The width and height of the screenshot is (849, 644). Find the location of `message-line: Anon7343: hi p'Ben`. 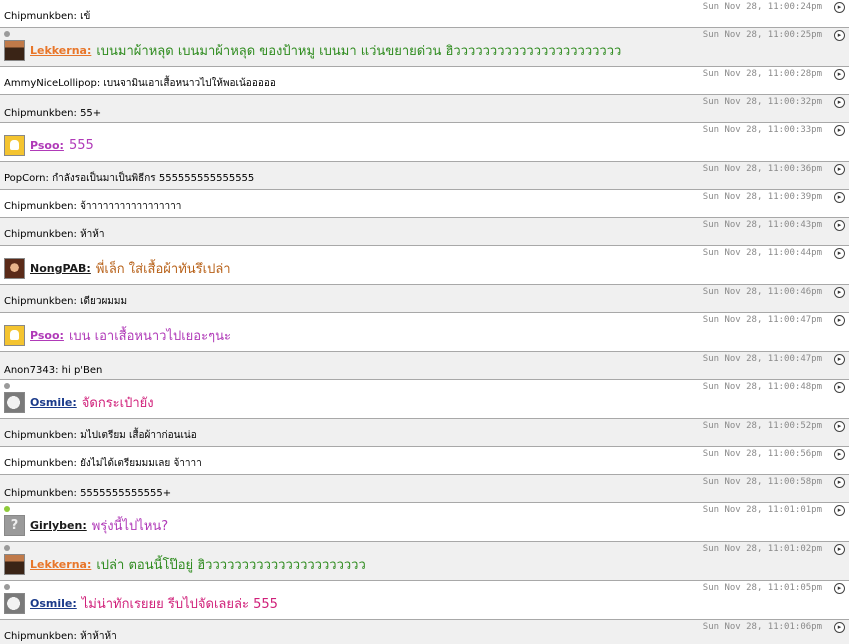

message-line: Anon7343: hi p'Ben is located at coordinates (53, 370).